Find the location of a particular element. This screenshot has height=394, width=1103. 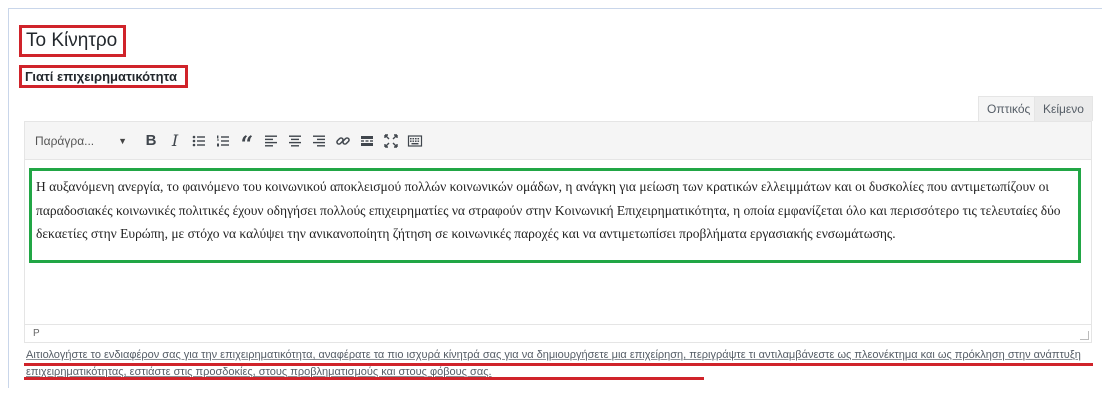

element-path: P is located at coordinates (558, 333).